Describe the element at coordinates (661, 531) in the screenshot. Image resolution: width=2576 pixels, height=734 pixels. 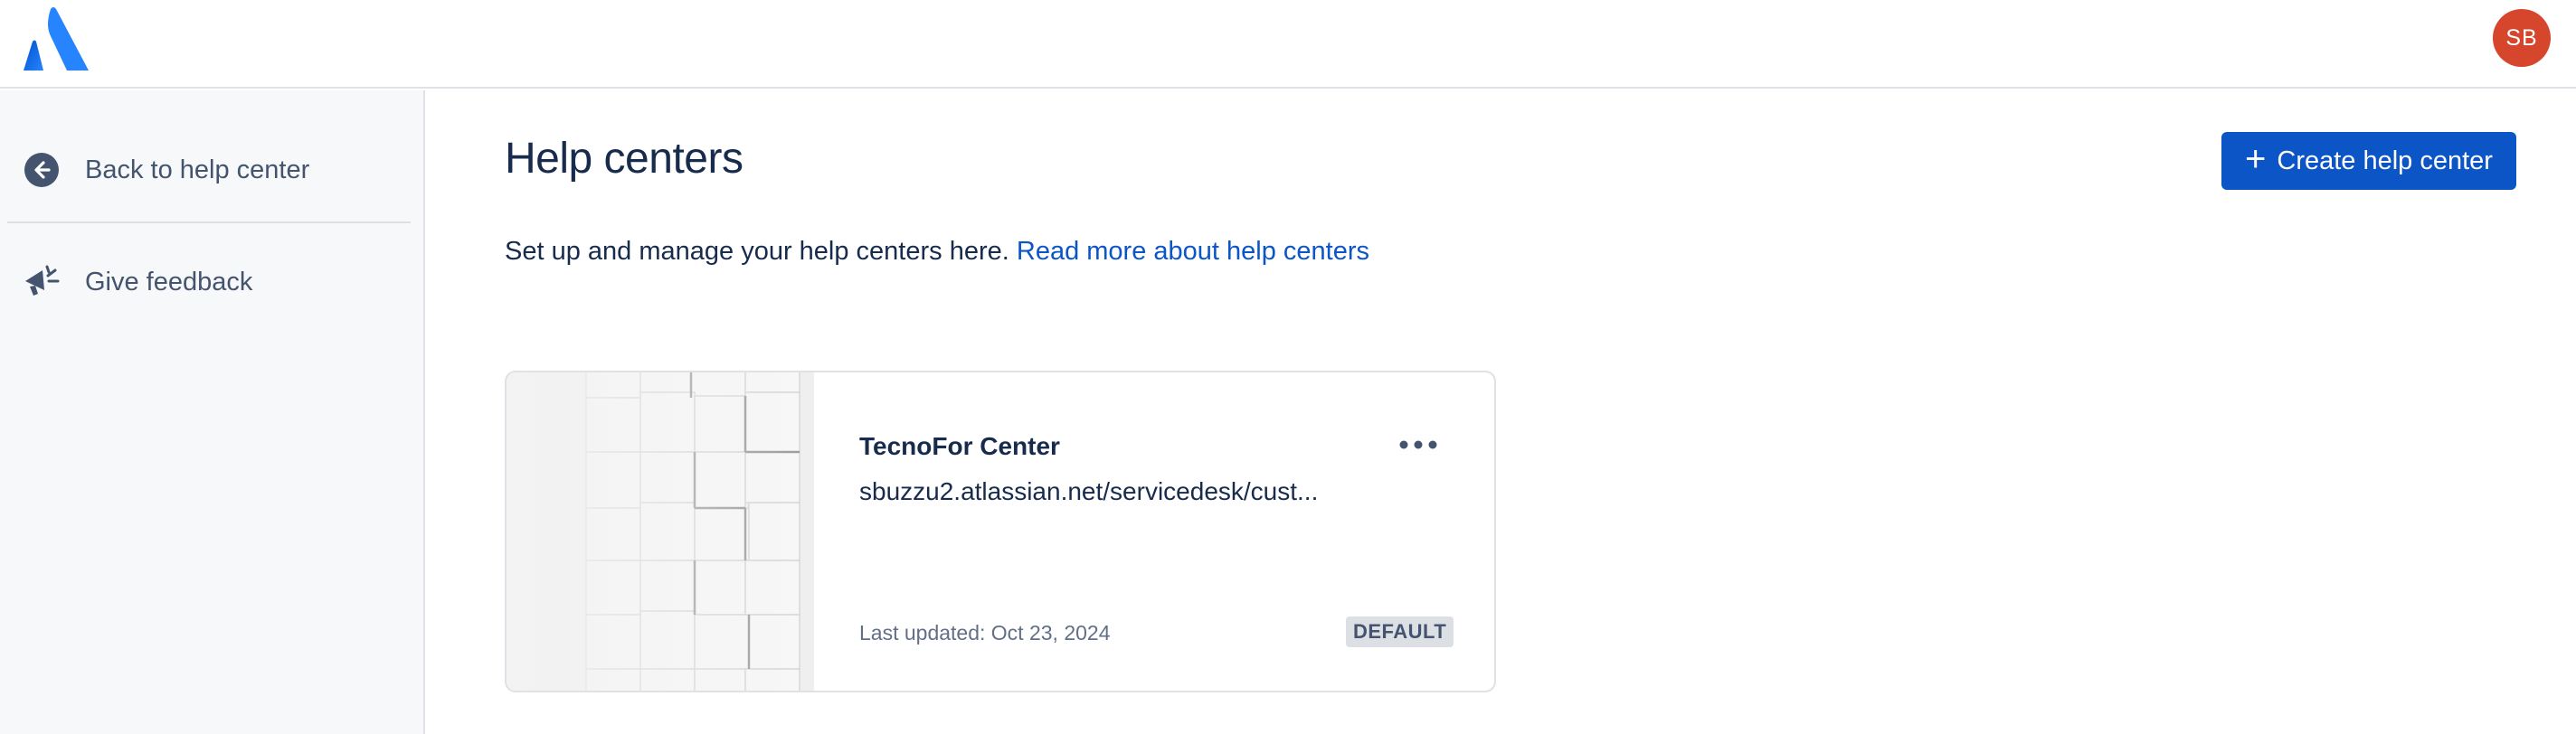
I see `help-center-thumbnail` at that location.